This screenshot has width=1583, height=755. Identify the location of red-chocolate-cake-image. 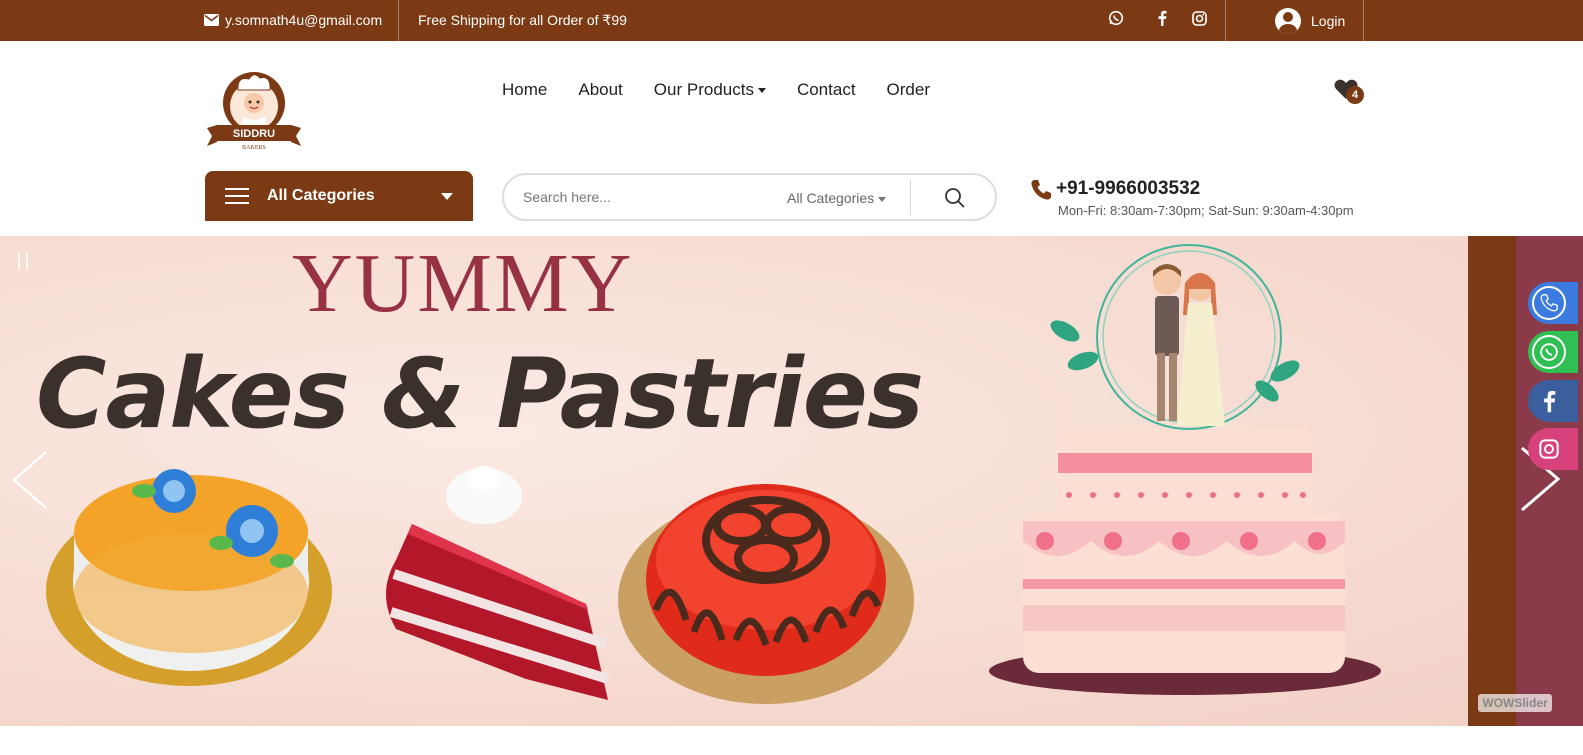
(766, 594).